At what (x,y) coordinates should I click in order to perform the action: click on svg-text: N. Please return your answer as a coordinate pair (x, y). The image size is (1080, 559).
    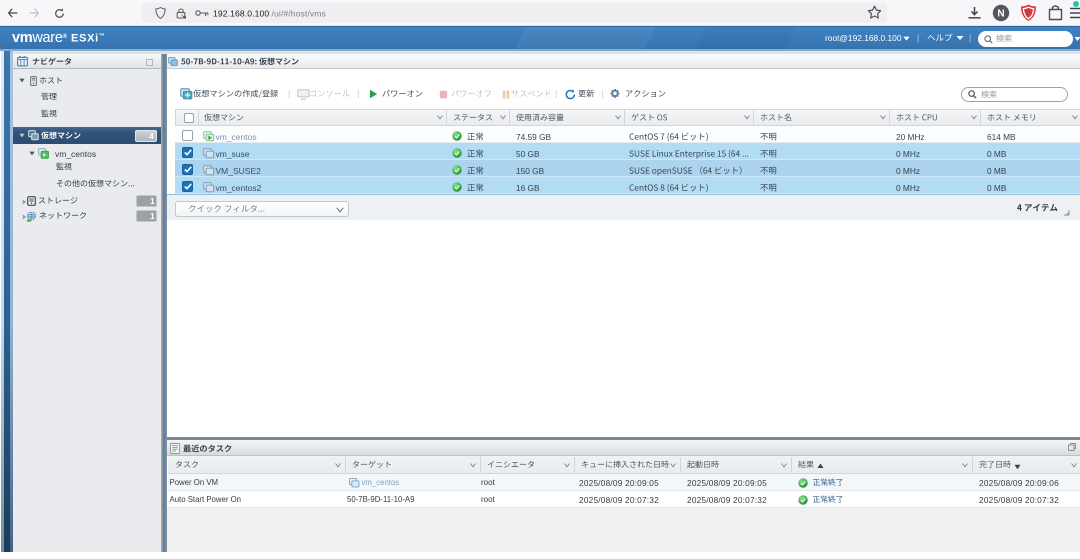
    Looking at the image, I should click on (1000, 14).